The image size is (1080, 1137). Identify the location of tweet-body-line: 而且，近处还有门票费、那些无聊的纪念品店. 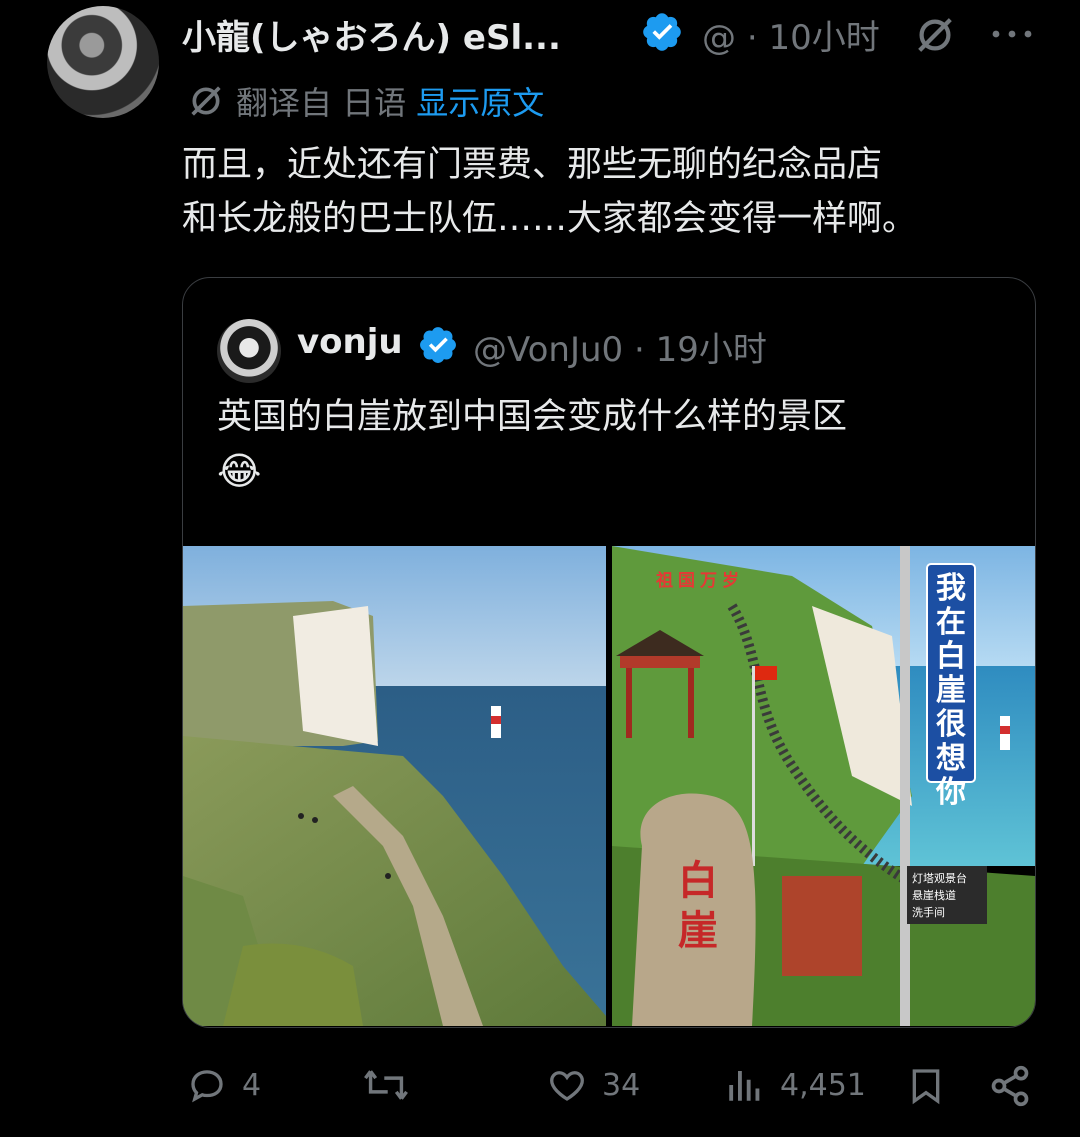
(532, 165).